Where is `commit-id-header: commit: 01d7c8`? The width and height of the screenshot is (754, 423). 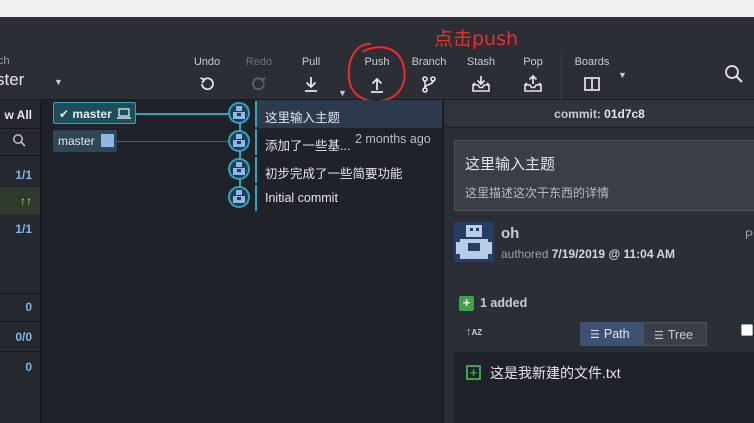 commit-id-header: commit: 01d7c8 is located at coordinates (599, 114).